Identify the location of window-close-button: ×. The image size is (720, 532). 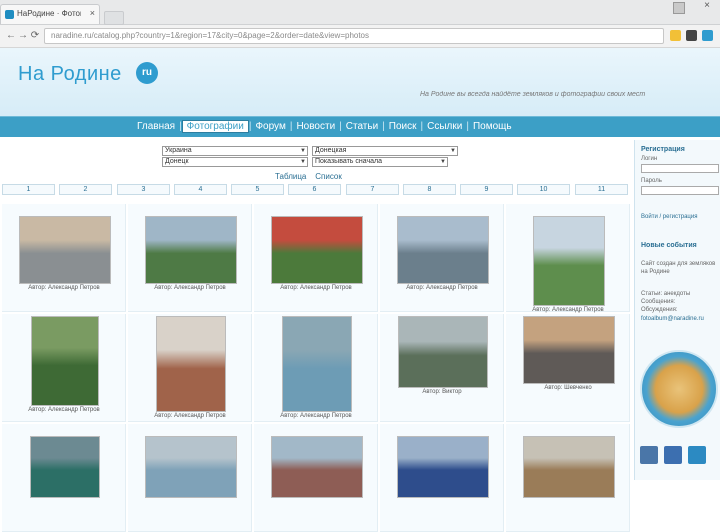
(707, 8).